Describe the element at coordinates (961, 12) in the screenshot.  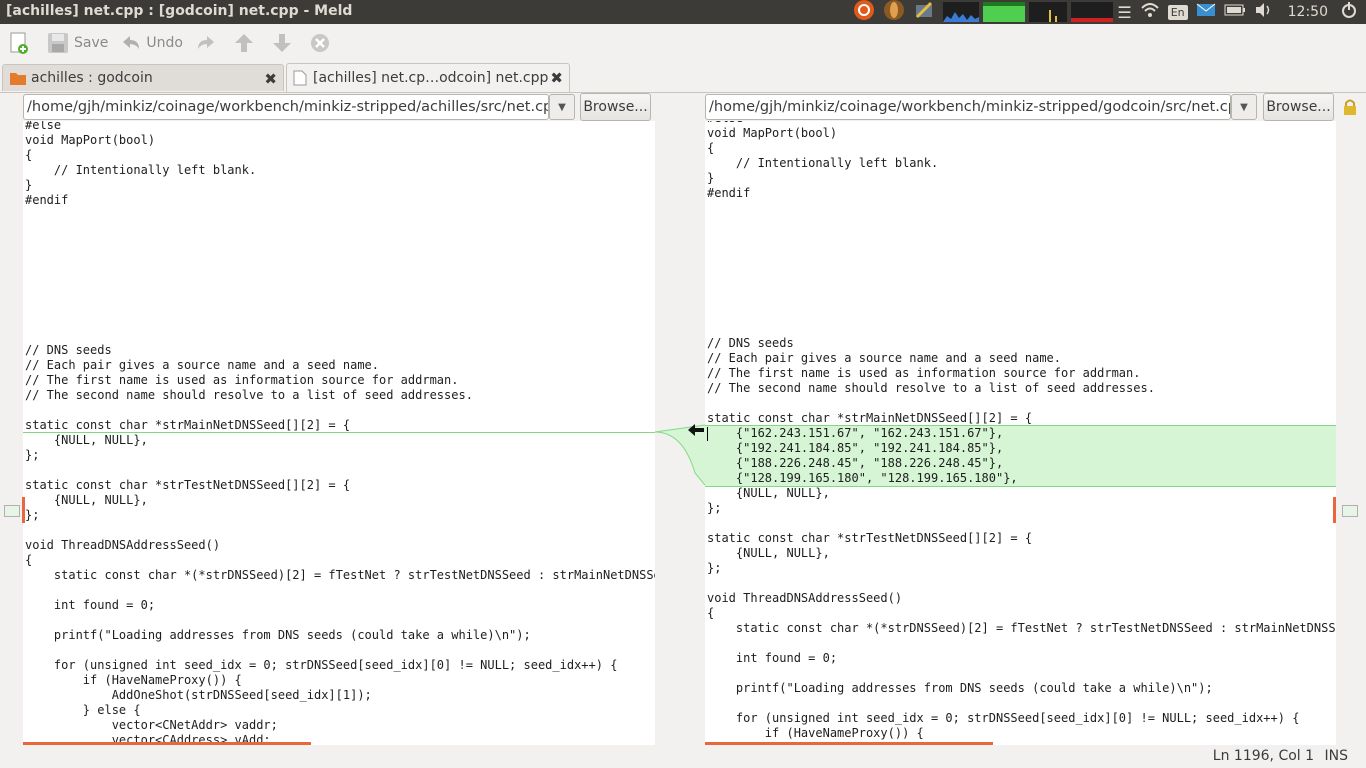
I see `cpu-graph` at that location.